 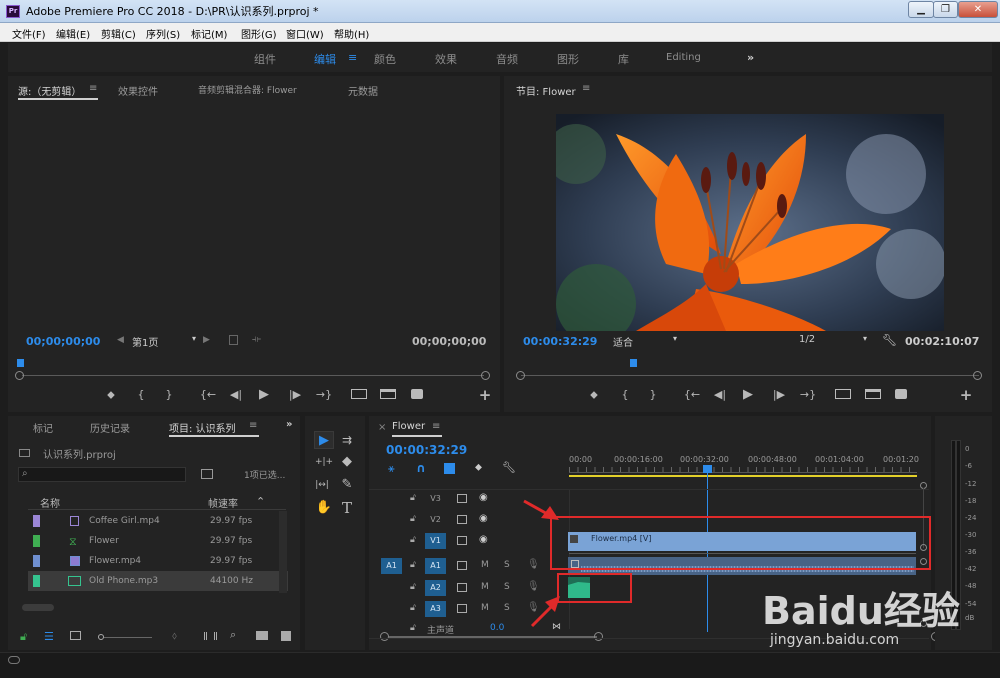 I want to click on timeline-menu-icon: ≡, so click(x=436, y=426).